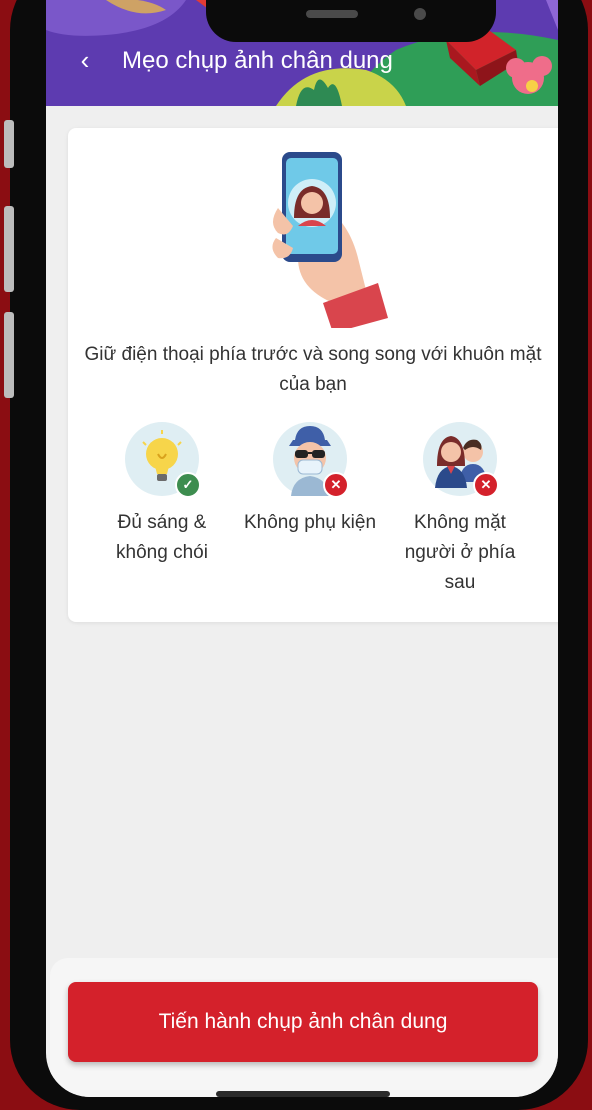 The width and height of the screenshot is (592, 1110). I want to click on back-button: ‹, so click(85, 61).